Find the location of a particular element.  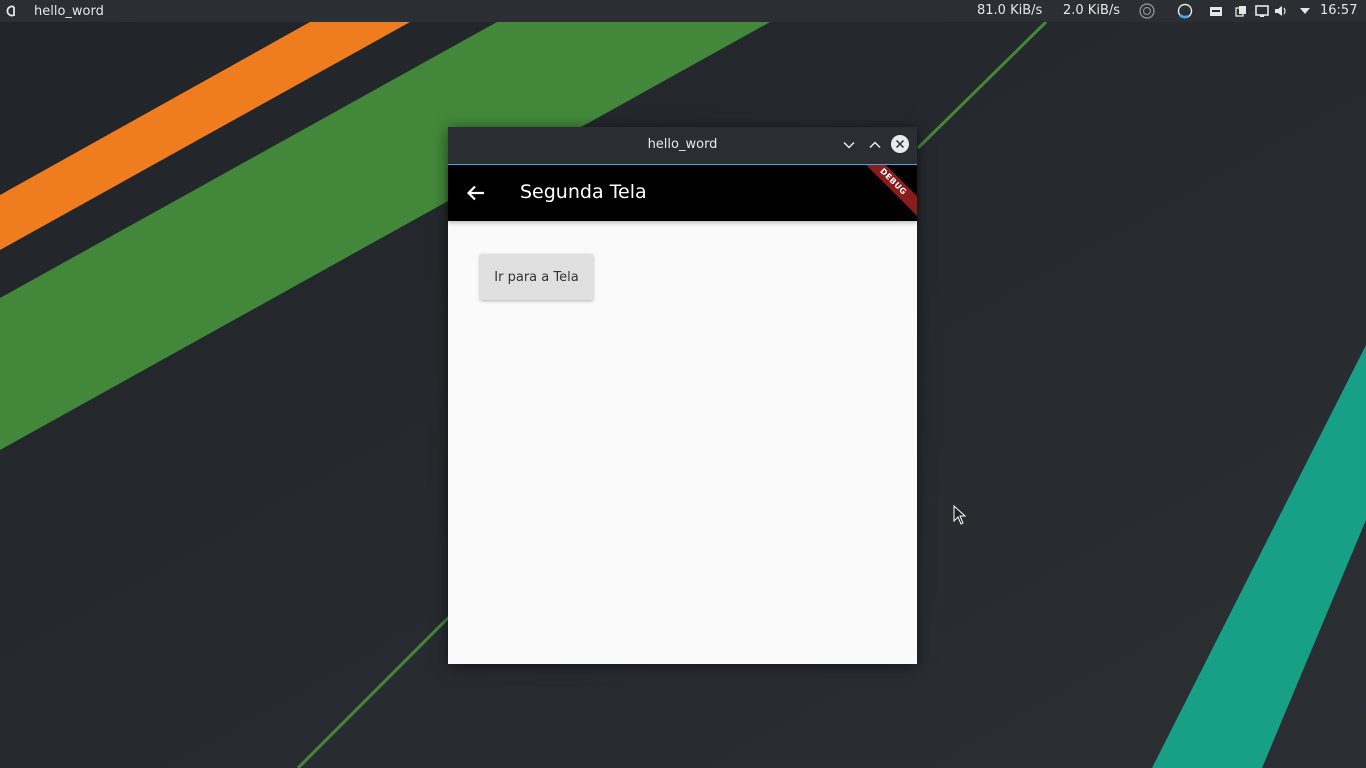

clipboard-icon is located at coordinates (1241, 11).